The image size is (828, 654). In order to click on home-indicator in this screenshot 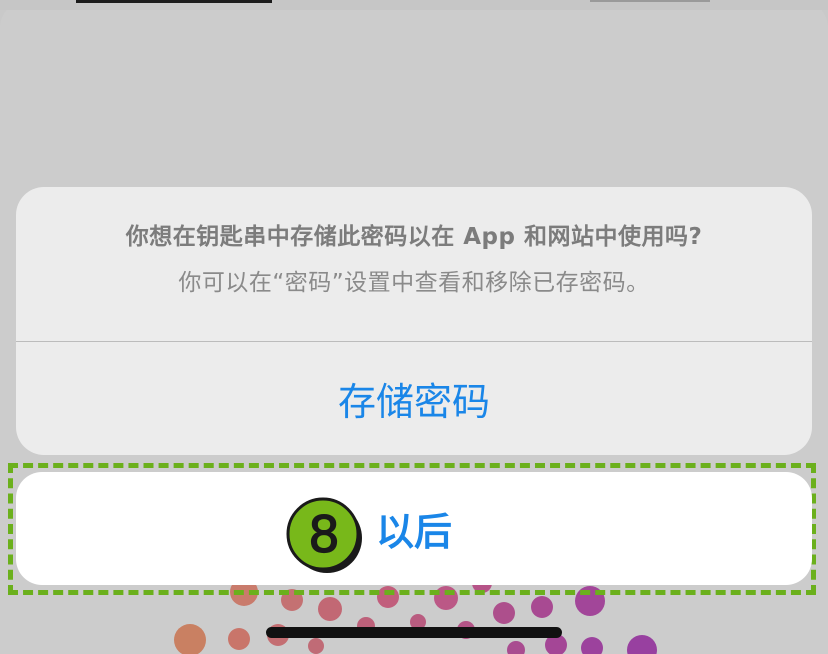, I will do `click(414, 632)`.